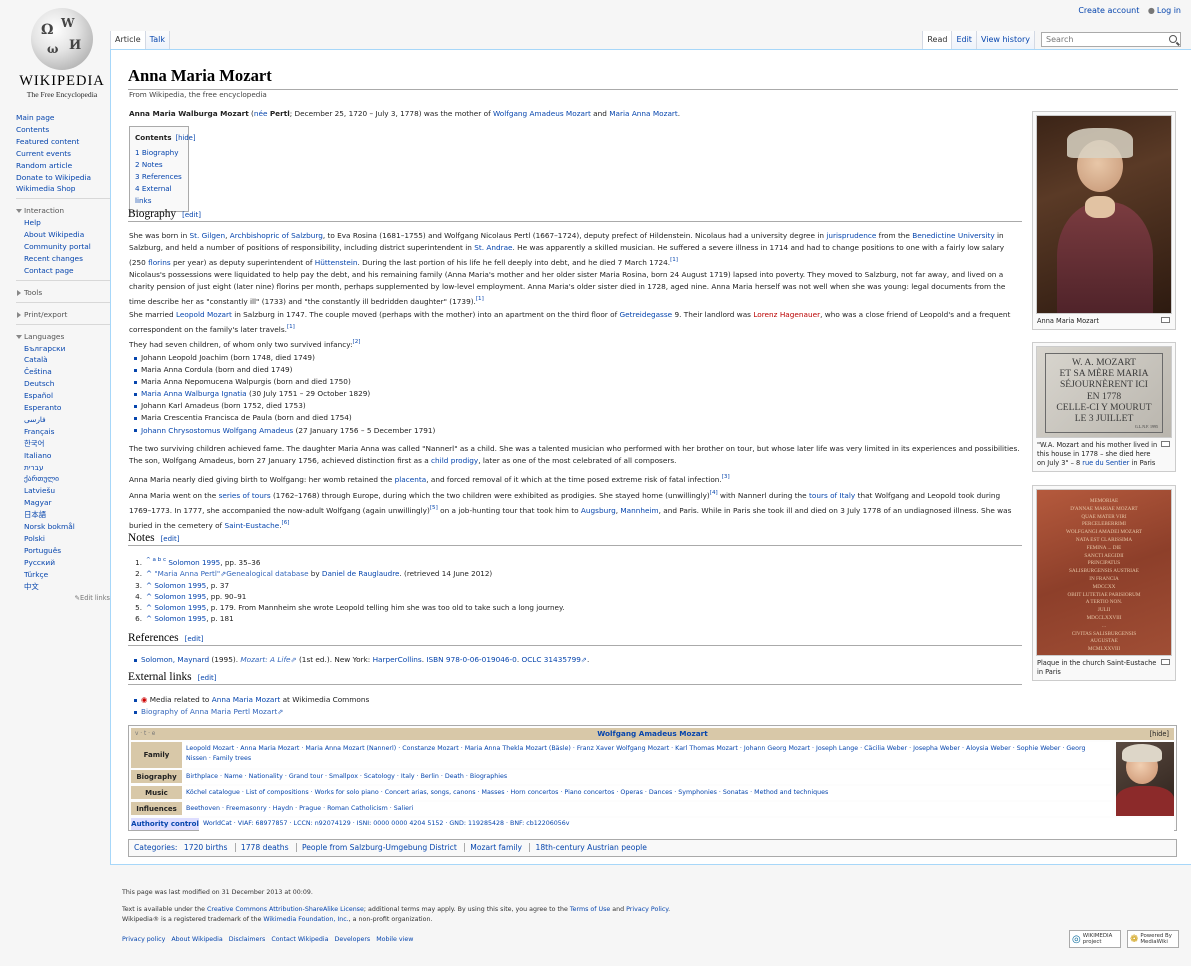  Describe the element at coordinates (187, 573) in the screenshot. I see `external-link: "Maria Anna Pertl"` at that location.